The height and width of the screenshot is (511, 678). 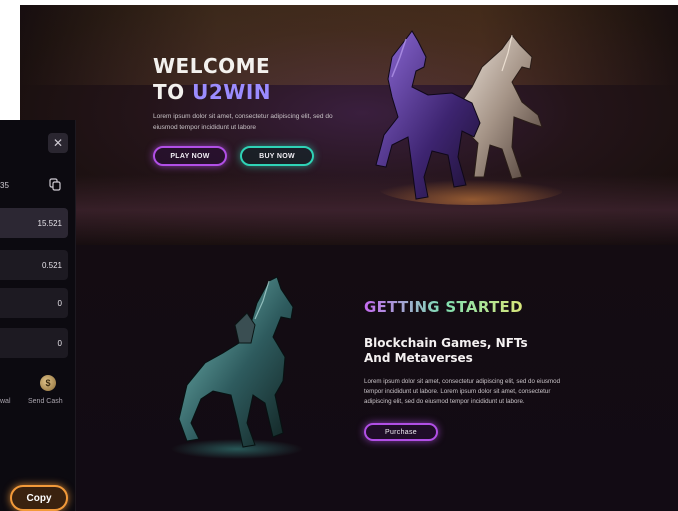 I want to click on hero-title-prefix: TO, so click(x=173, y=92).